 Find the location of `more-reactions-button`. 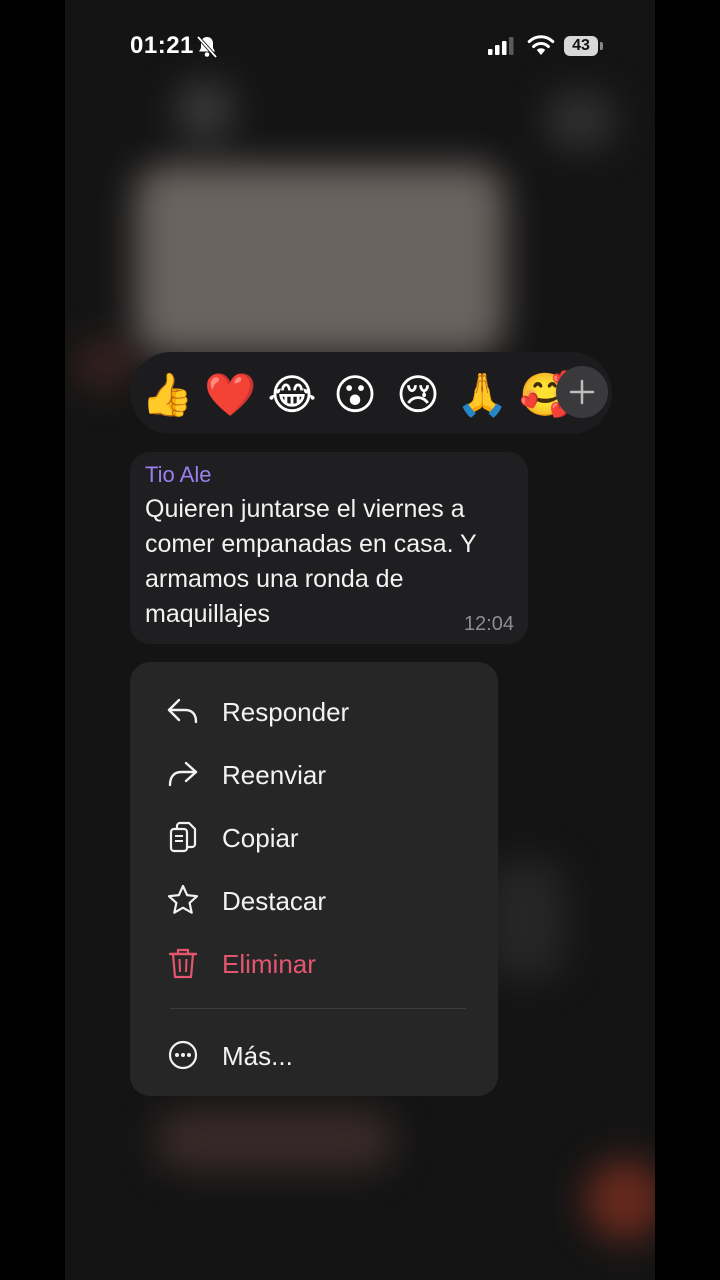

more-reactions-button is located at coordinates (582, 392).